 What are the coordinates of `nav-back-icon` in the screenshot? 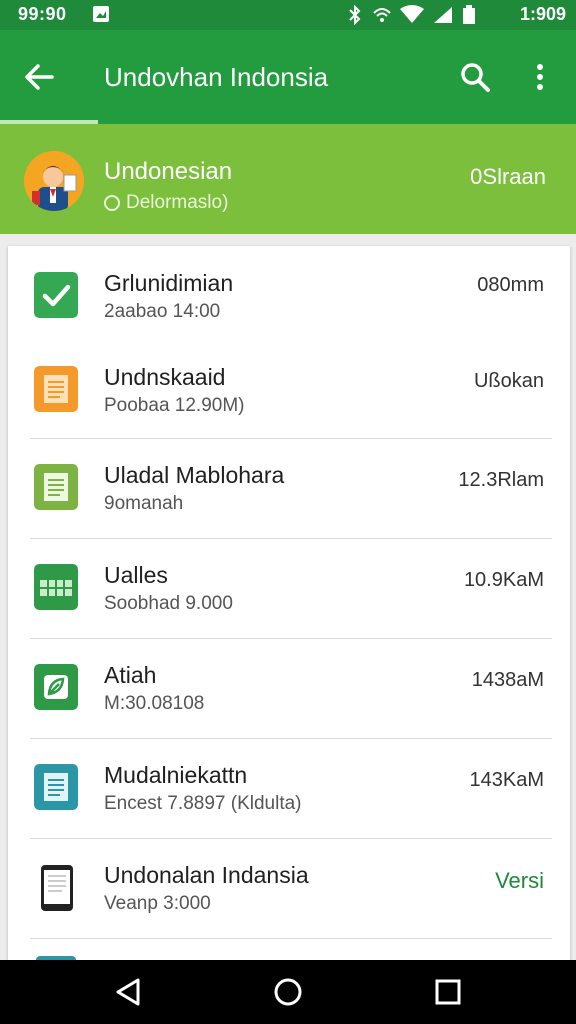 It's located at (128, 992).